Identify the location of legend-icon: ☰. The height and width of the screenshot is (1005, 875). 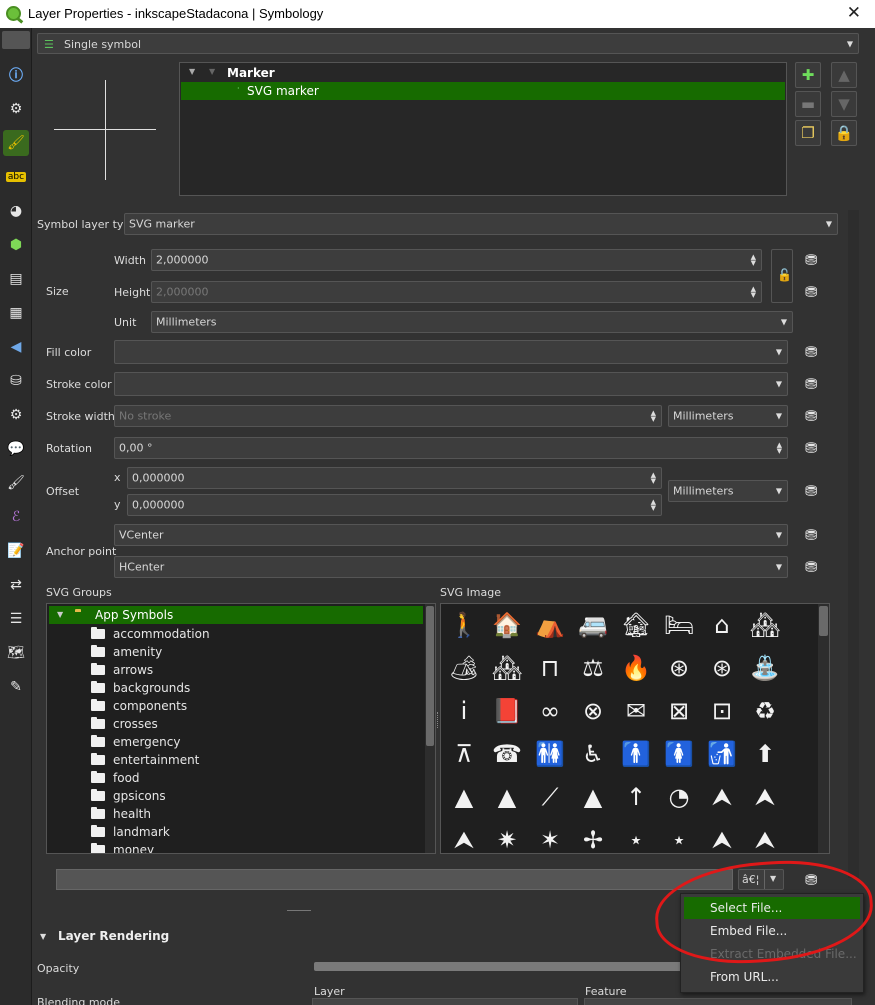
(16, 619).